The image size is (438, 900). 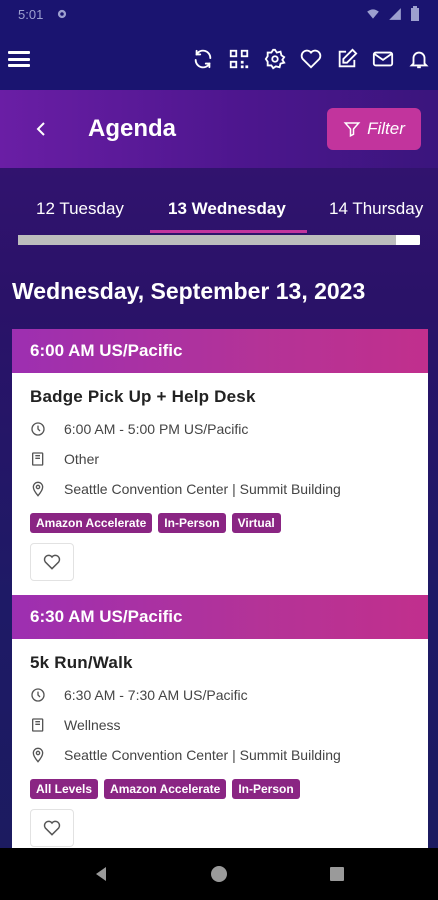 I want to click on session-tags: All Levels Amazon Accelerate In-Person, so click(x=220, y=789).